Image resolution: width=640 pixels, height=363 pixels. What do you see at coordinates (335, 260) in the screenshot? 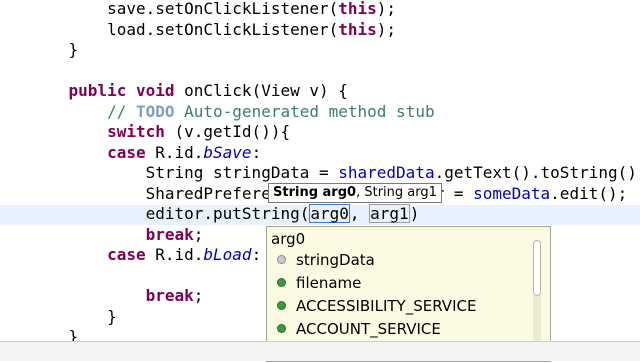
I see `content-assist-item-label: stringData` at bounding box center [335, 260].